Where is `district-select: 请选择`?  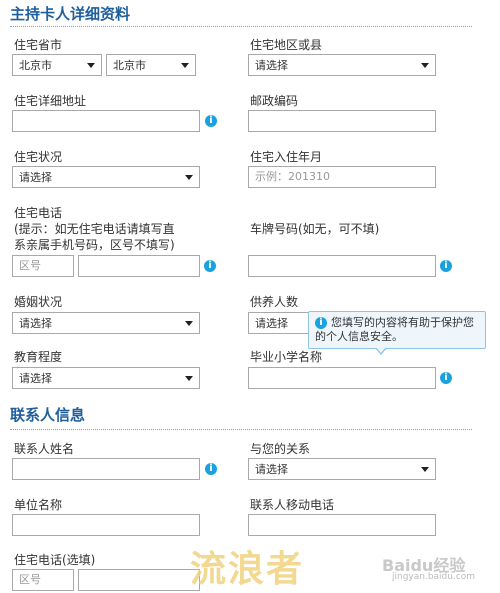 district-select: 请选择 is located at coordinates (342, 65).